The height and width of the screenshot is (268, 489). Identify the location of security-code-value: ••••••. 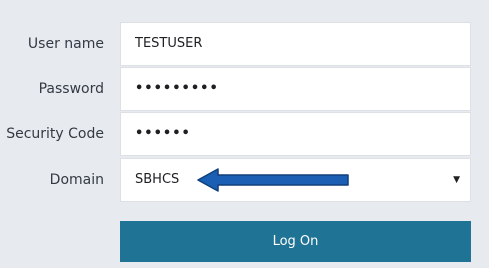
(163, 133).